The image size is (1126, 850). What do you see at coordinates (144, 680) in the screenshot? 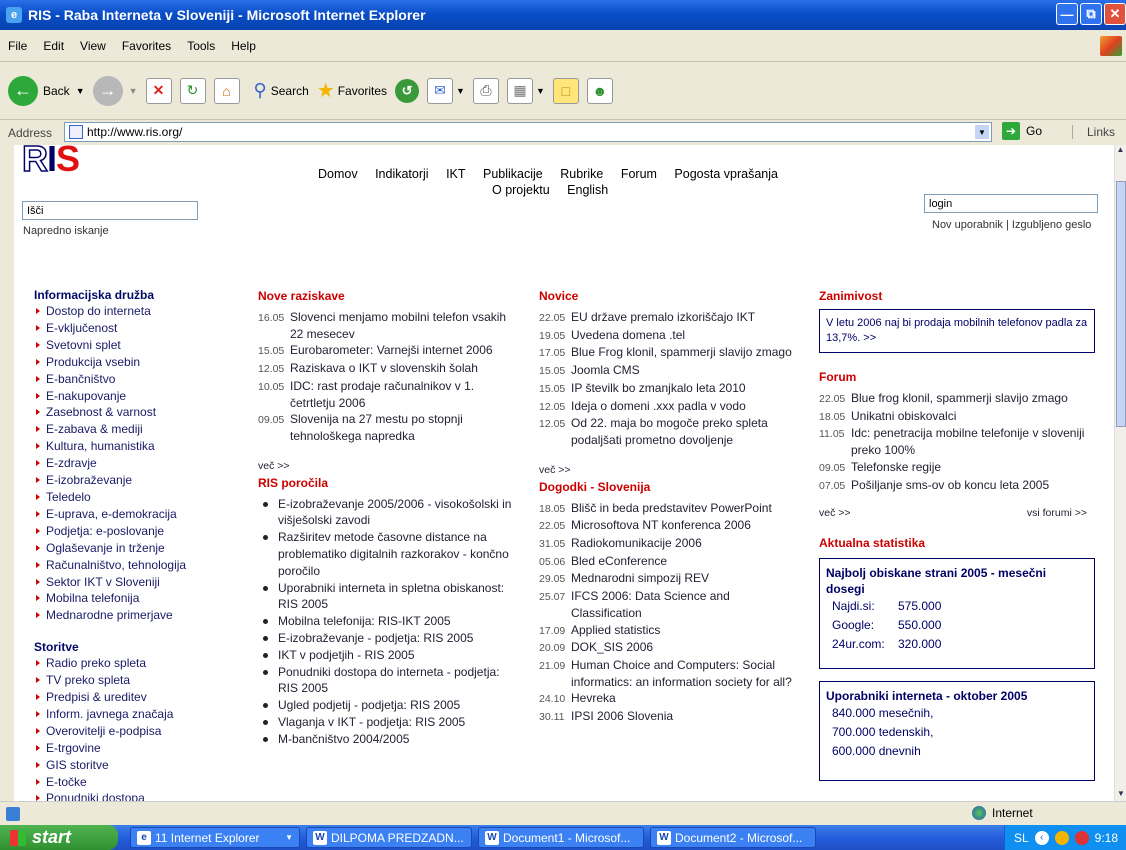
I see `sidebar-item: TV preko spleta` at bounding box center [144, 680].